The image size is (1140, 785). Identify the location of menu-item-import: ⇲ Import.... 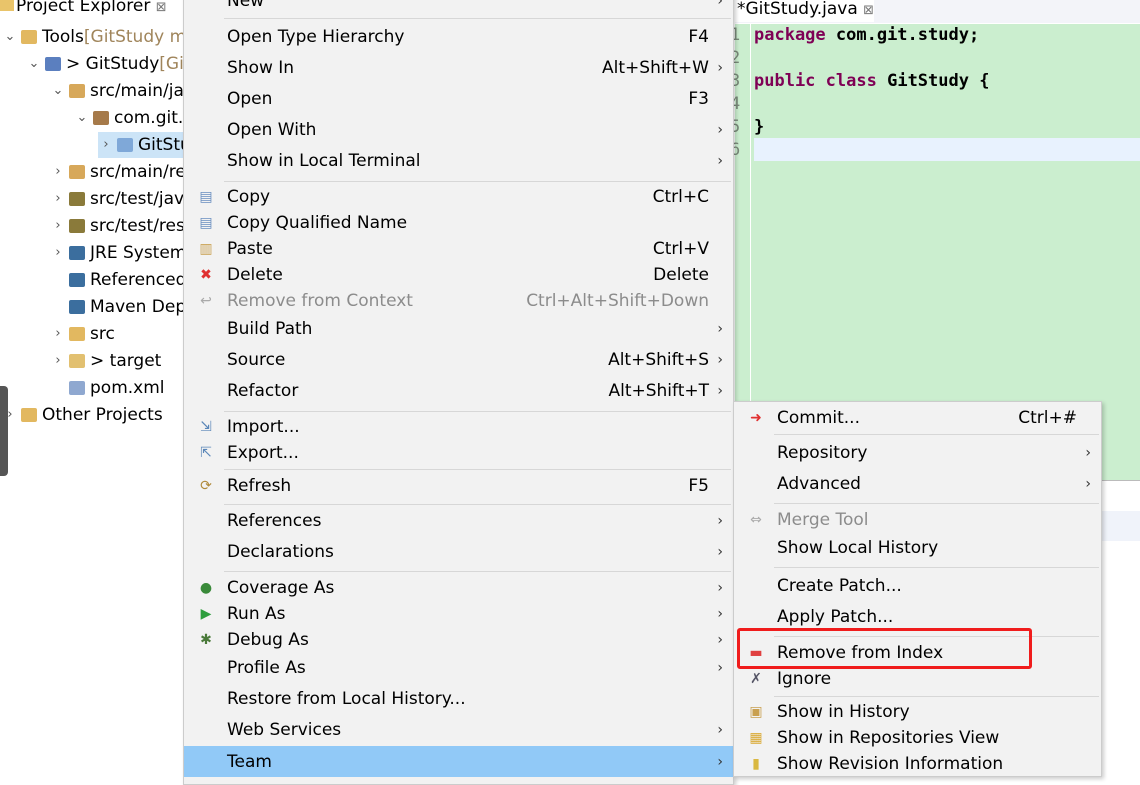
(458, 427).